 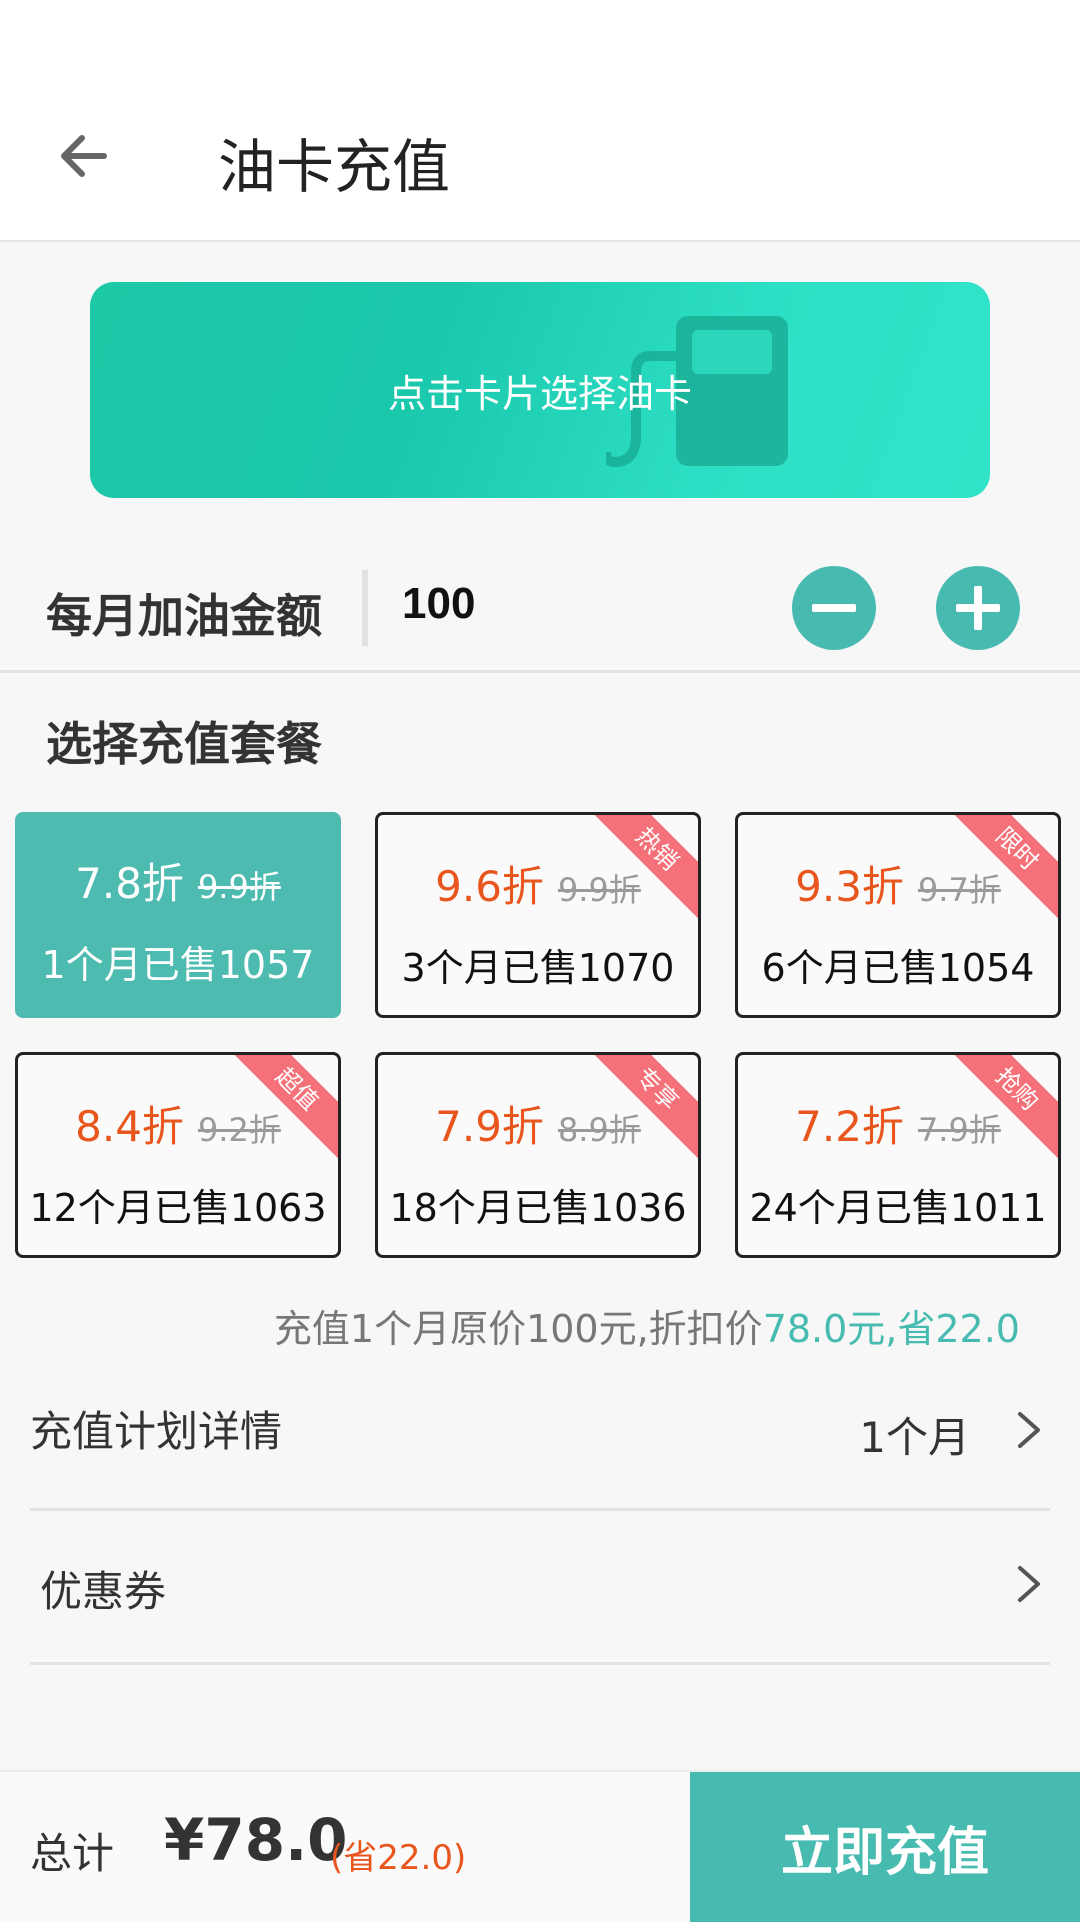 What do you see at coordinates (540, 1846) in the screenshot?
I see `bottom-bar: 总计 ¥78.0 (省22.0) 立即充值` at bounding box center [540, 1846].